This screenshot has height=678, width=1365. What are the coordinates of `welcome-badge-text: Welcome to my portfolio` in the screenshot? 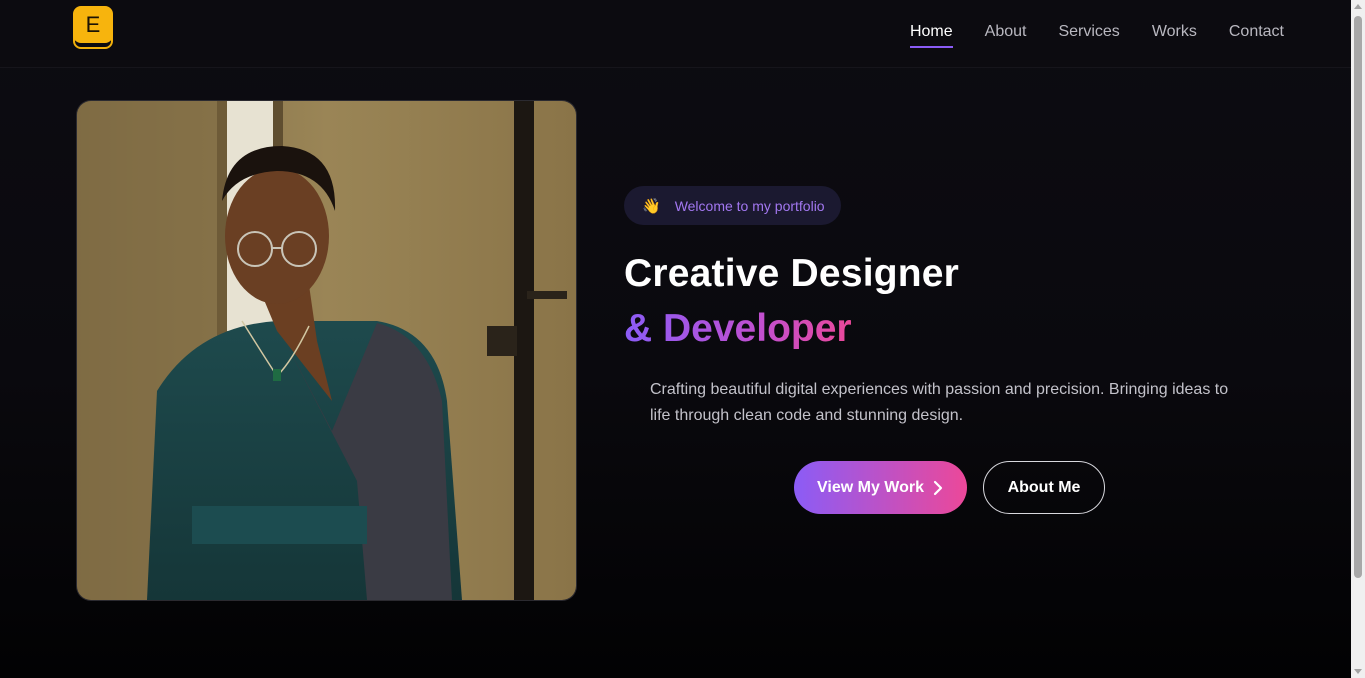 It's located at (749, 205).